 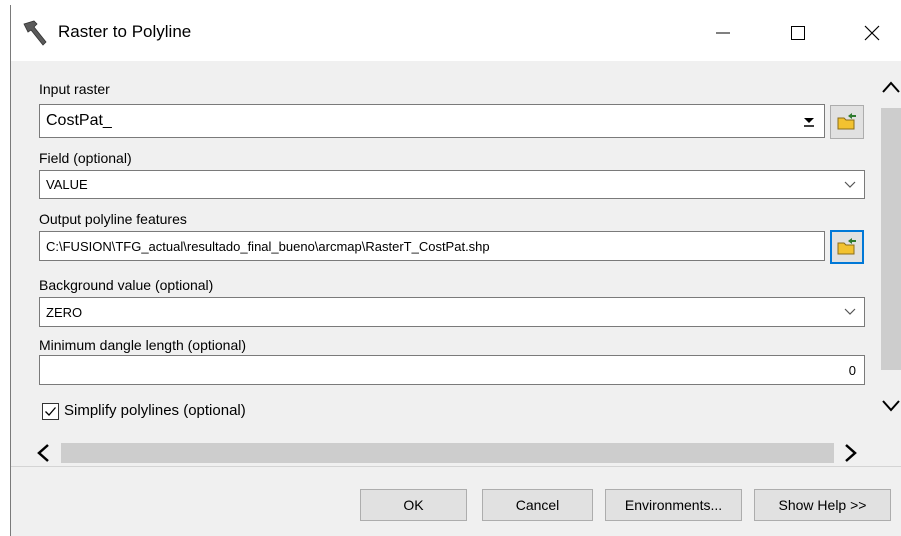 I want to click on dangle-value: 0, so click(x=852, y=370).